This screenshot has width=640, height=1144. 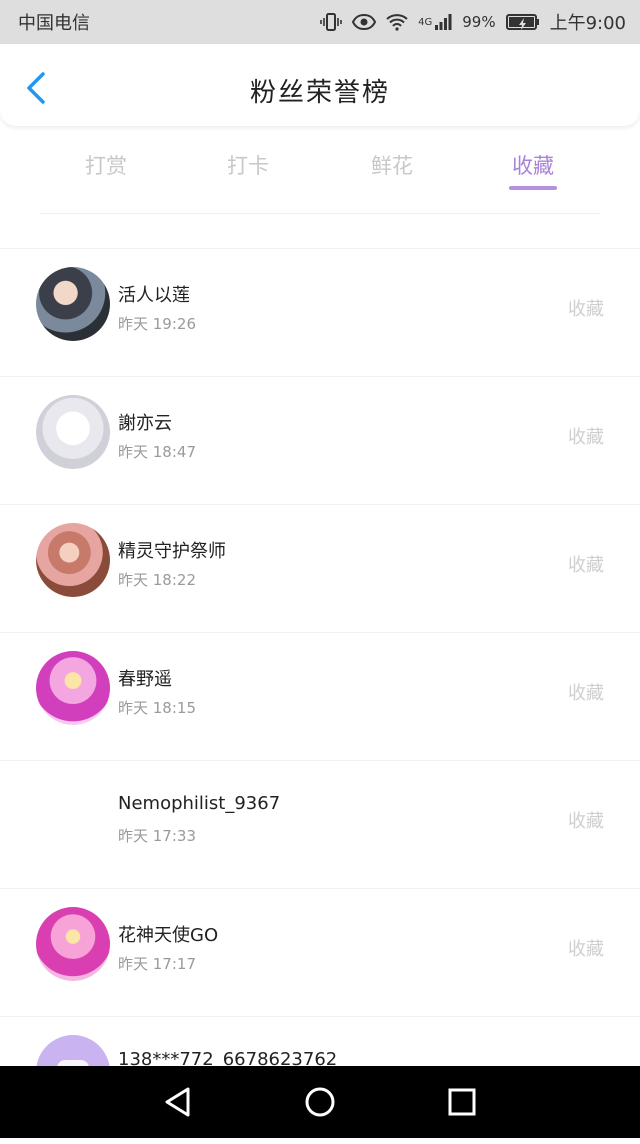 What do you see at coordinates (157, 452) in the screenshot?
I see `timestamp: 昨天 18:47` at bounding box center [157, 452].